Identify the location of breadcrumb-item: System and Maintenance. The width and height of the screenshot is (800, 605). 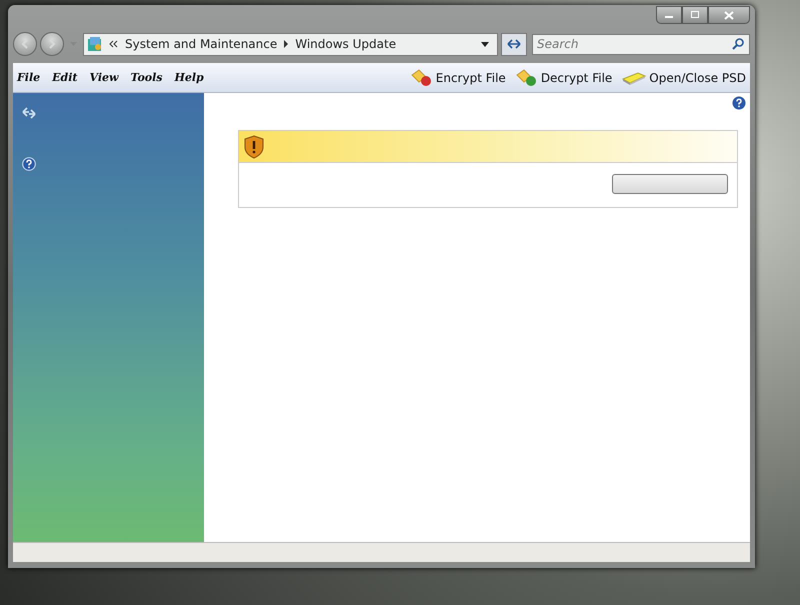
(201, 44).